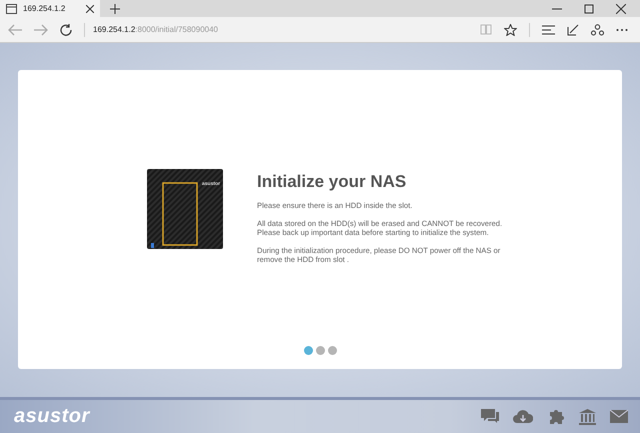  I want to click on hub-icon, so click(548, 29).